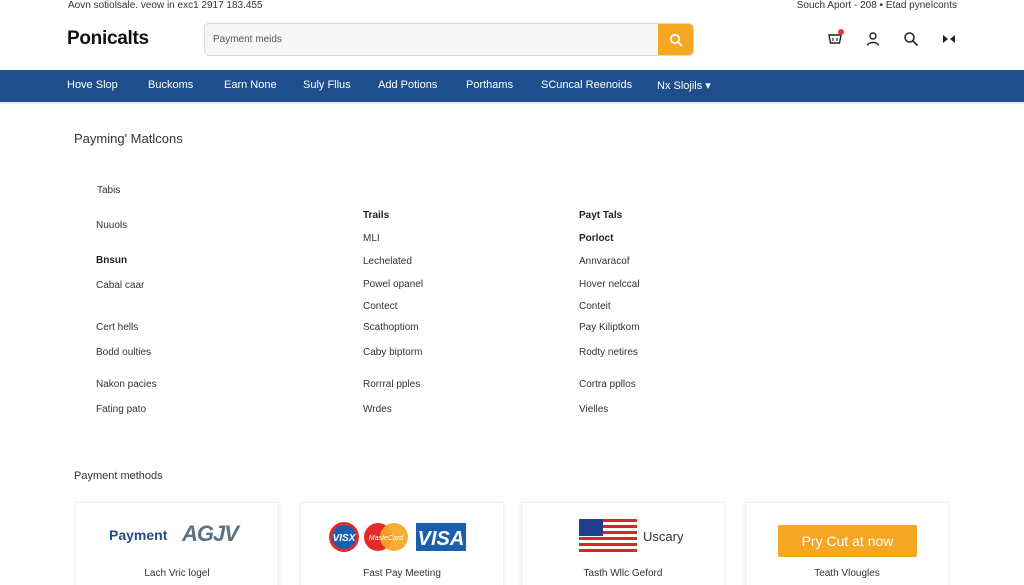 Image resolution: width=1024 pixels, height=585 pixels. I want to click on nav-item-earn: Earn None, so click(250, 85).